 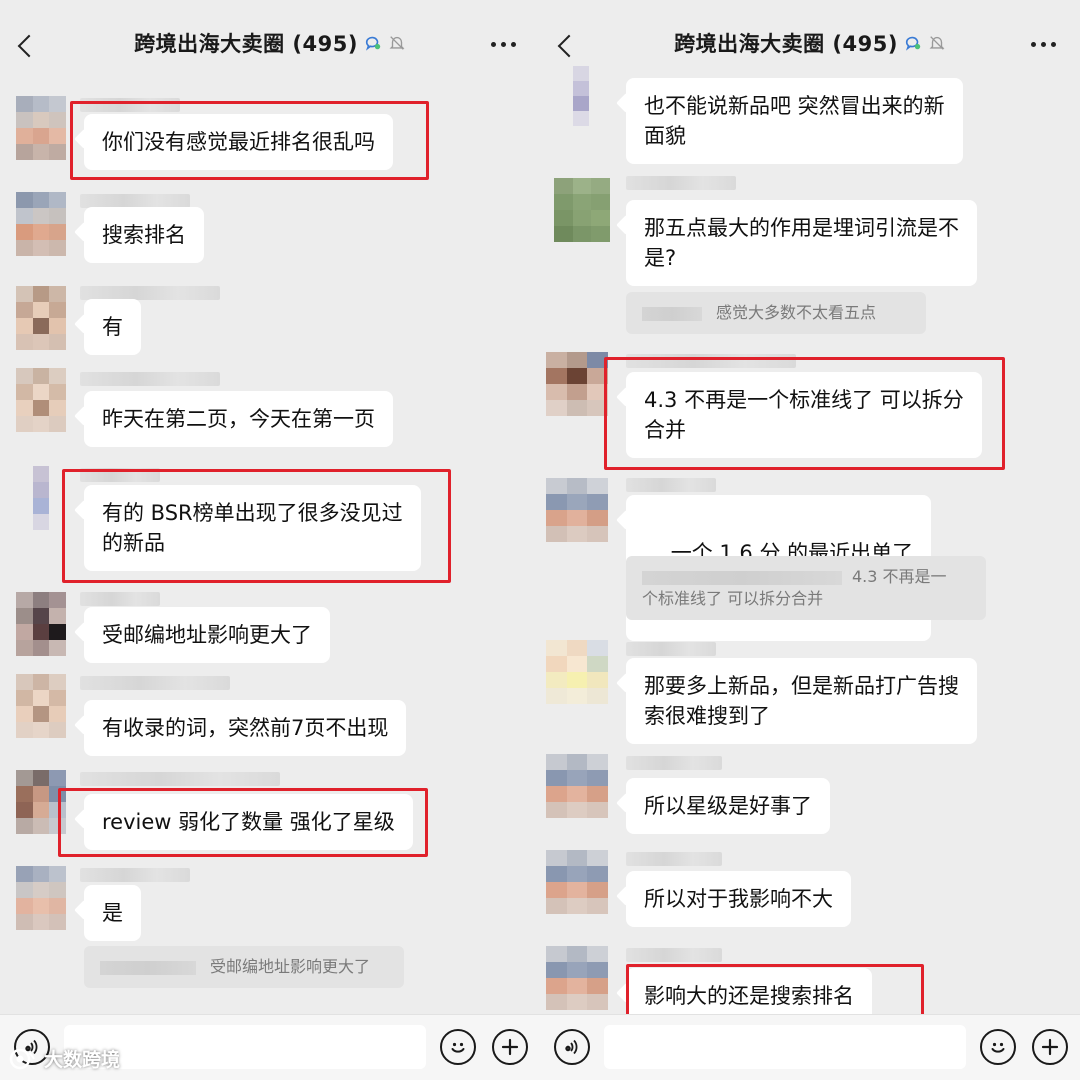 What do you see at coordinates (733, 598) in the screenshot?
I see `quoted-text-line2: 个标准线了 可以拆分合并` at bounding box center [733, 598].